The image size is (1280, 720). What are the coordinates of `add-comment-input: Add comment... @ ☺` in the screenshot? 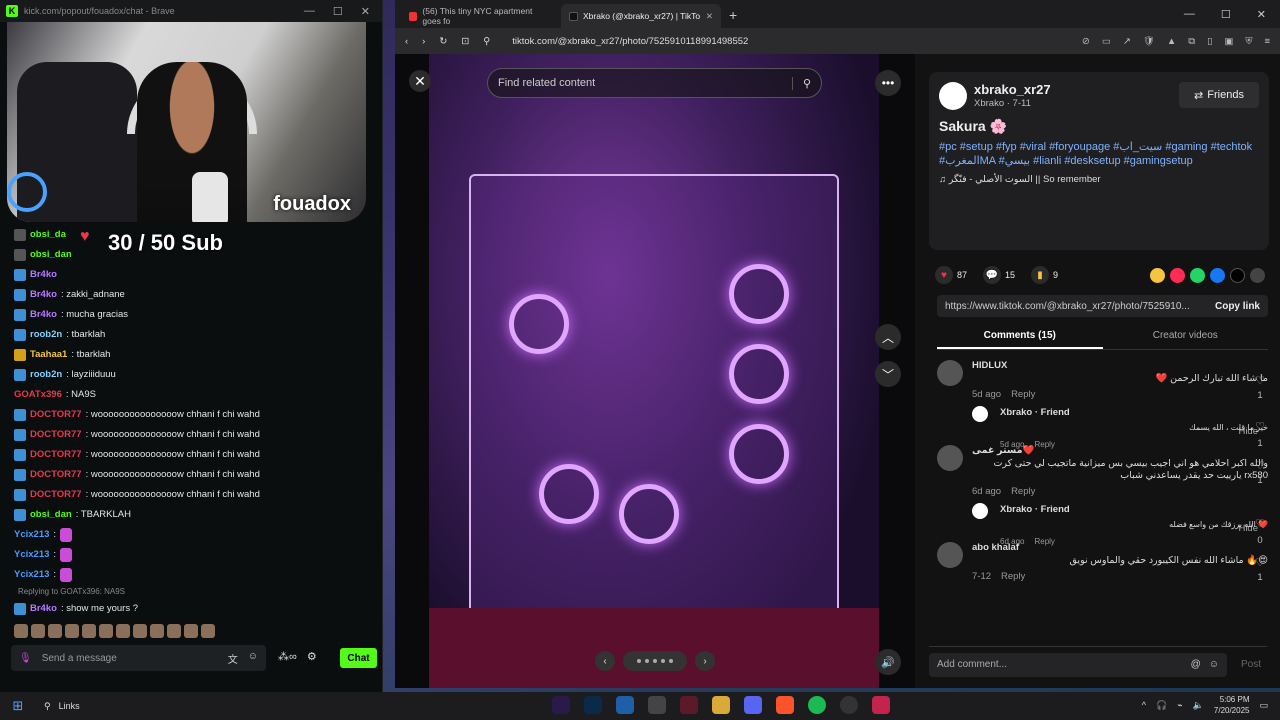 It's located at (1078, 664).